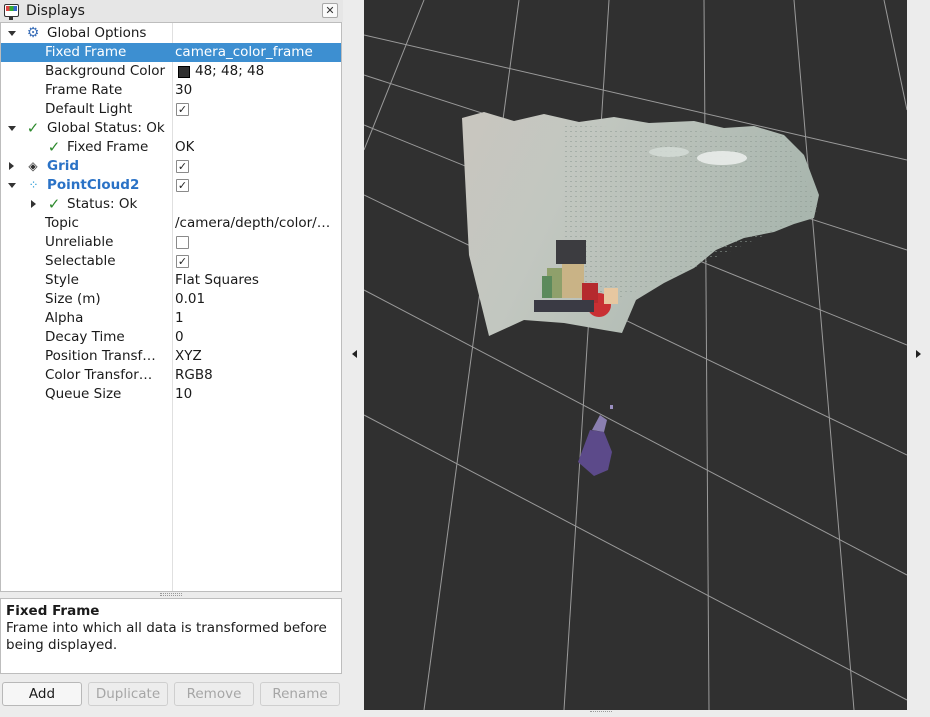 The width and height of the screenshot is (930, 717). I want to click on gear-icon: ⚙, so click(33, 33).